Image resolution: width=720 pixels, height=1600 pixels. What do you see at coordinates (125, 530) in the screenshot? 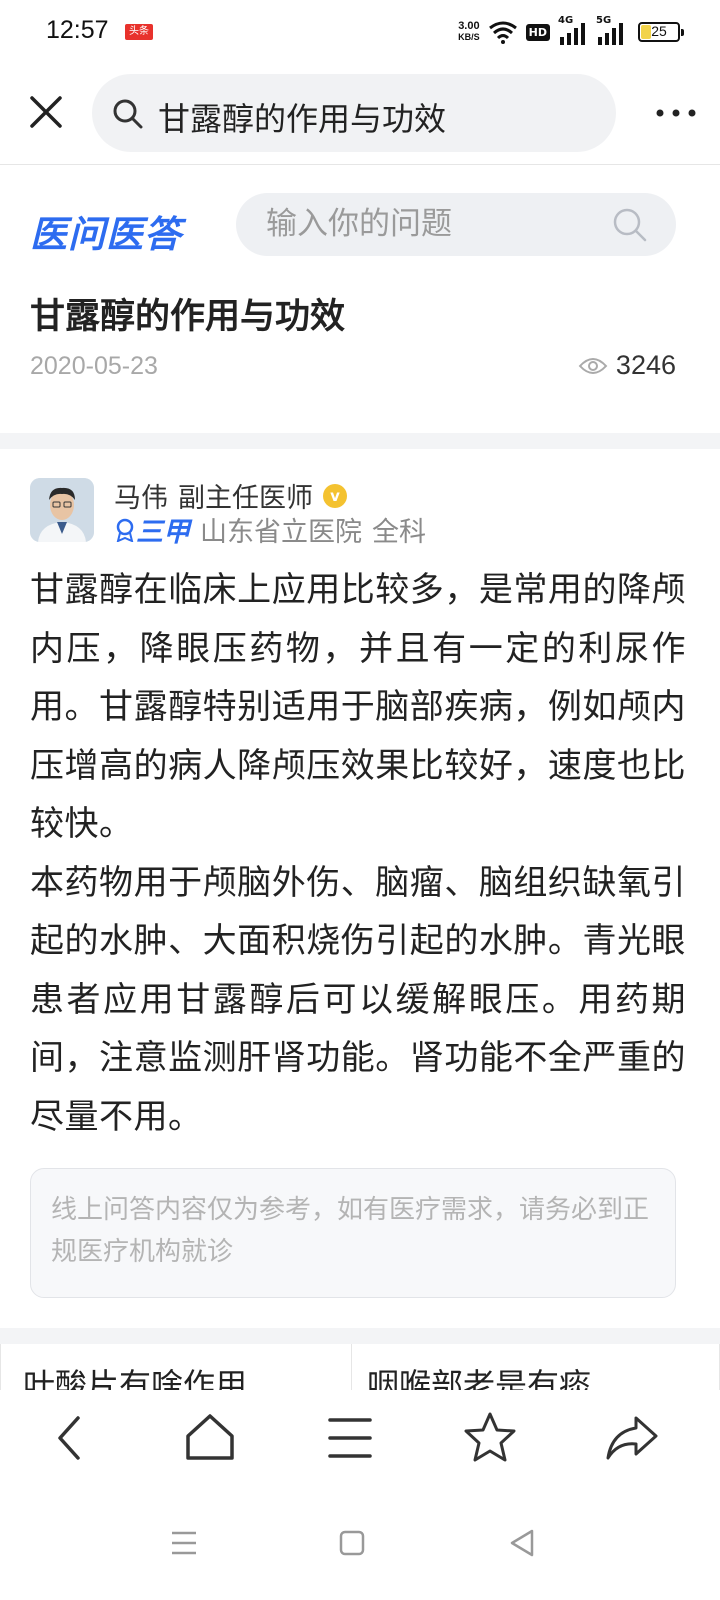
I see `medal-icon` at bounding box center [125, 530].